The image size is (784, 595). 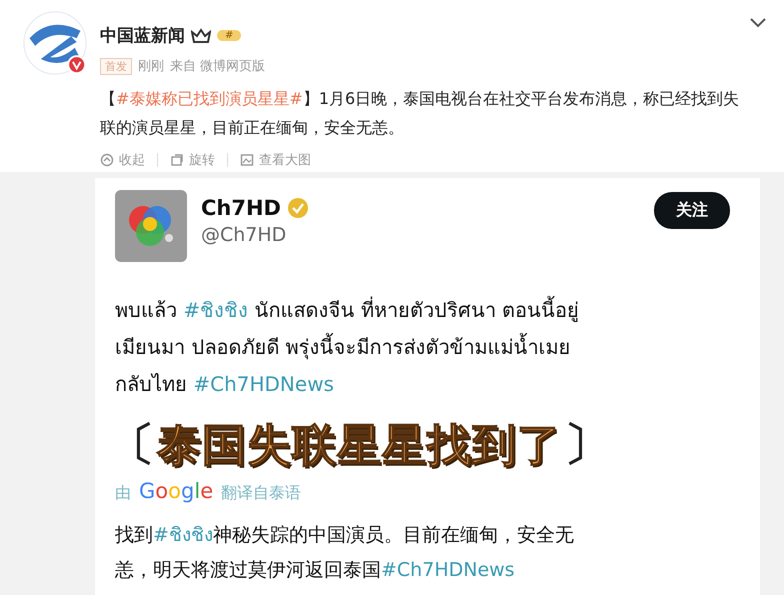 What do you see at coordinates (218, 66) in the screenshot?
I see `post-source: 来自 微博网页版` at bounding box center [218, 66].